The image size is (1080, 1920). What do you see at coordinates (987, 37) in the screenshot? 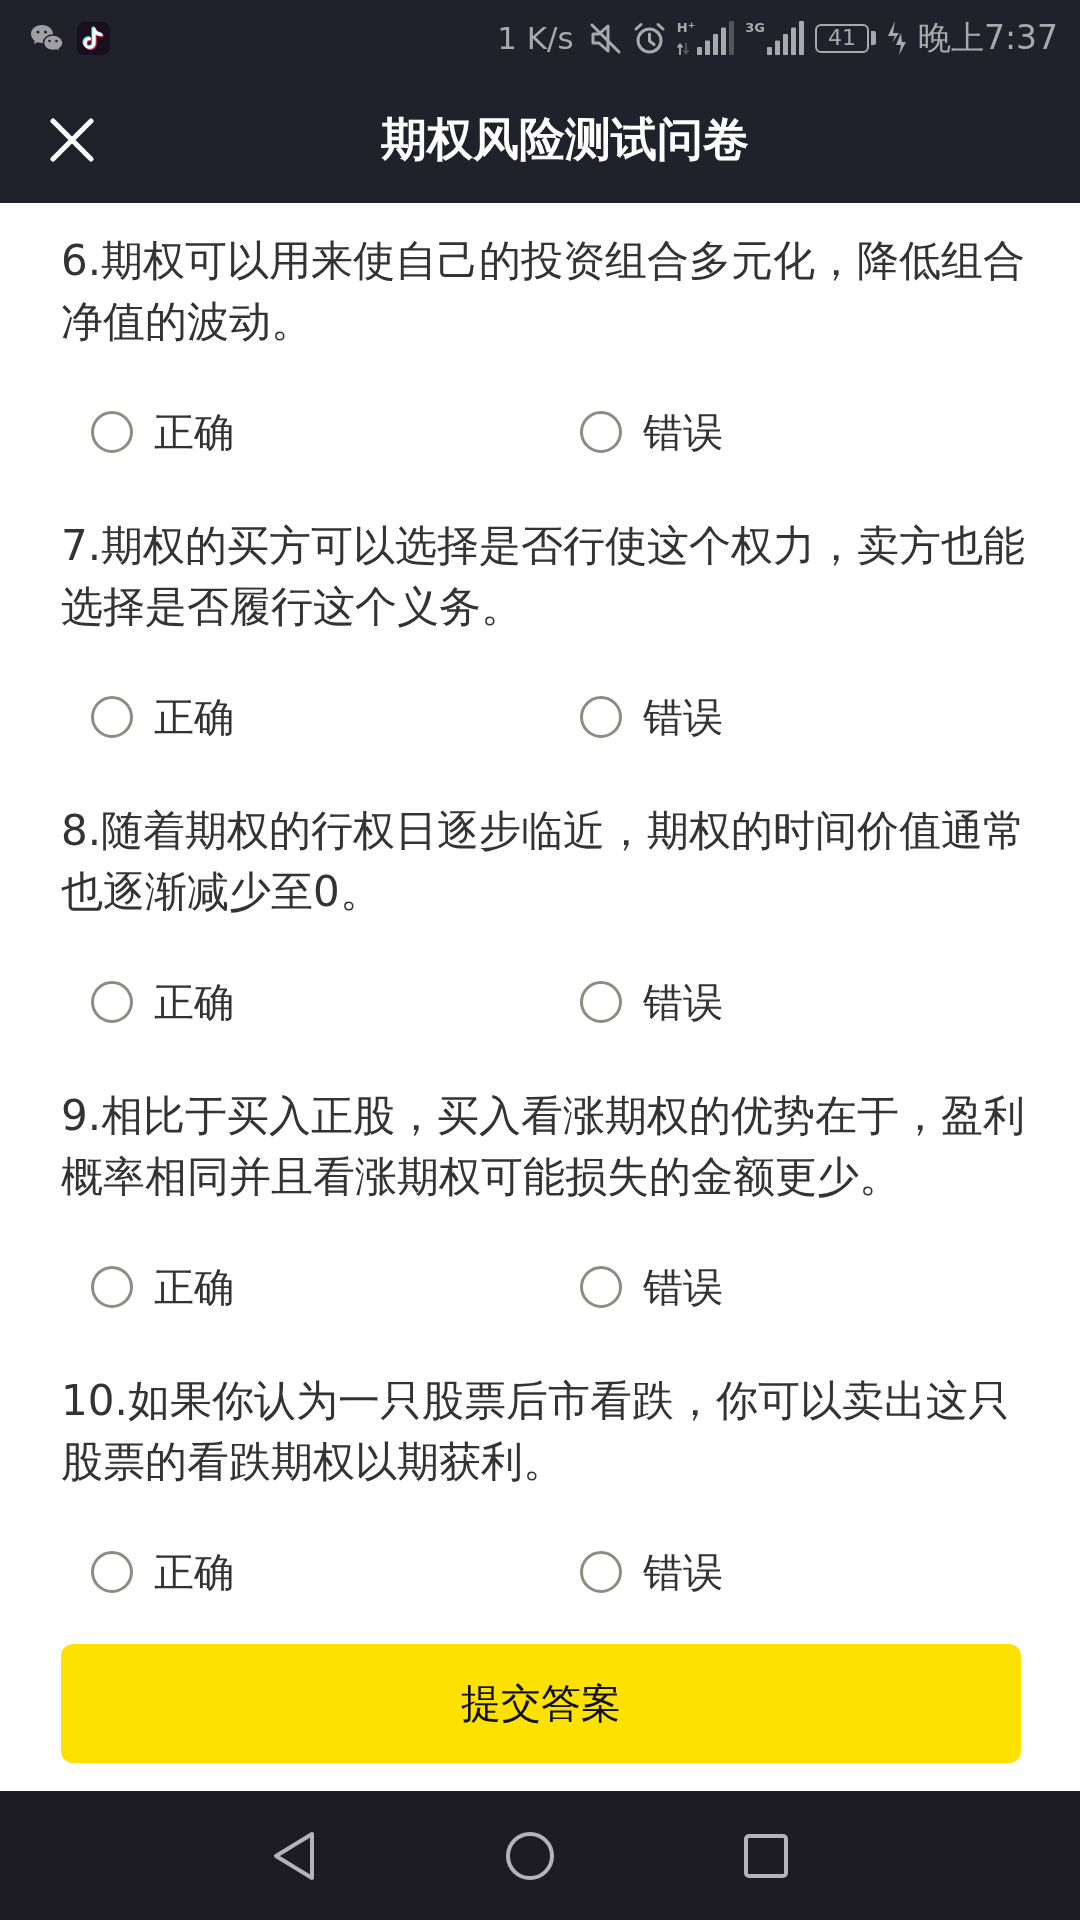
I see `clock-time: 晚上7:37` at bounding box center [987, 37].